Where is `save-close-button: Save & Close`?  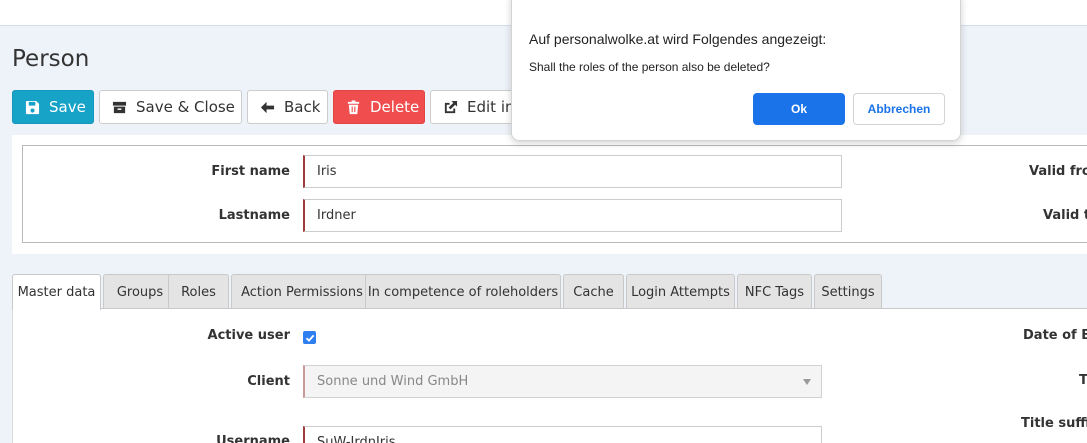 save-close-button: Save & Close is located at coordinates (170, 107).